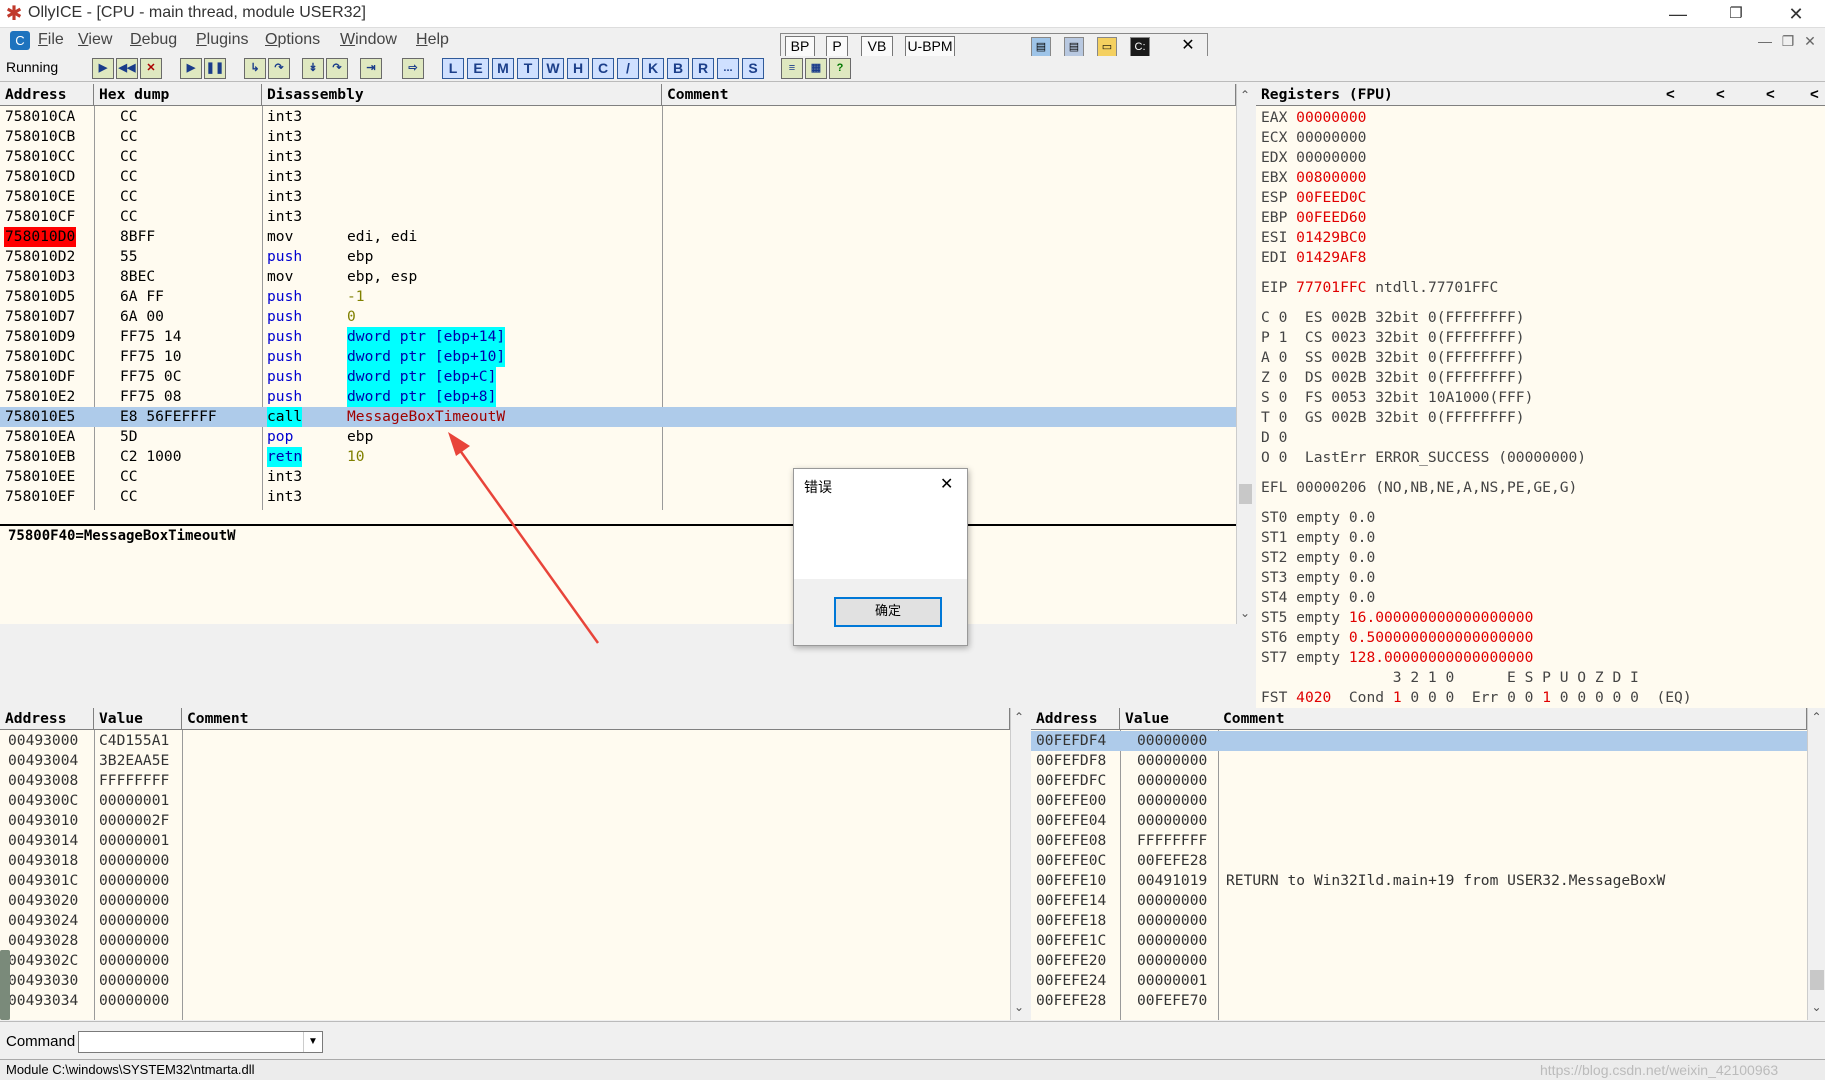 Image resolution: width=1825 pixels, height=1080 pixels. I want to click on restart-icon: ◀◀, so click(127, 68).